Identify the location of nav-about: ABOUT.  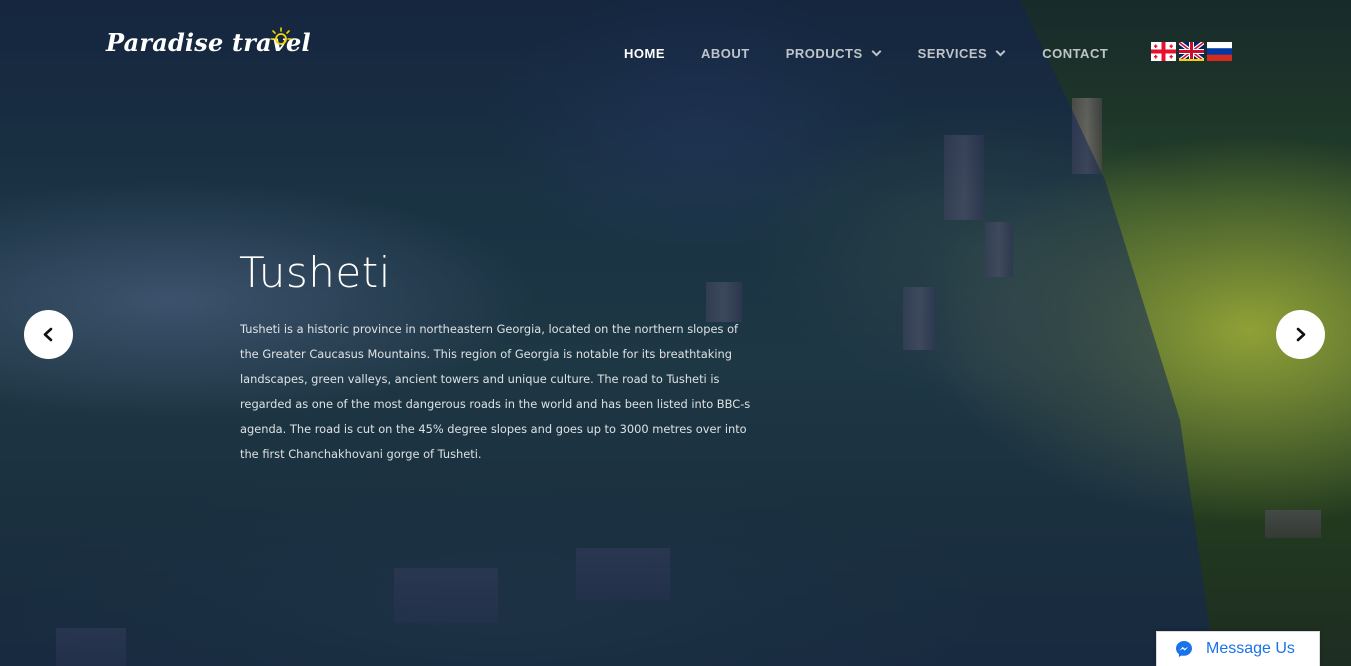
(725, 53).